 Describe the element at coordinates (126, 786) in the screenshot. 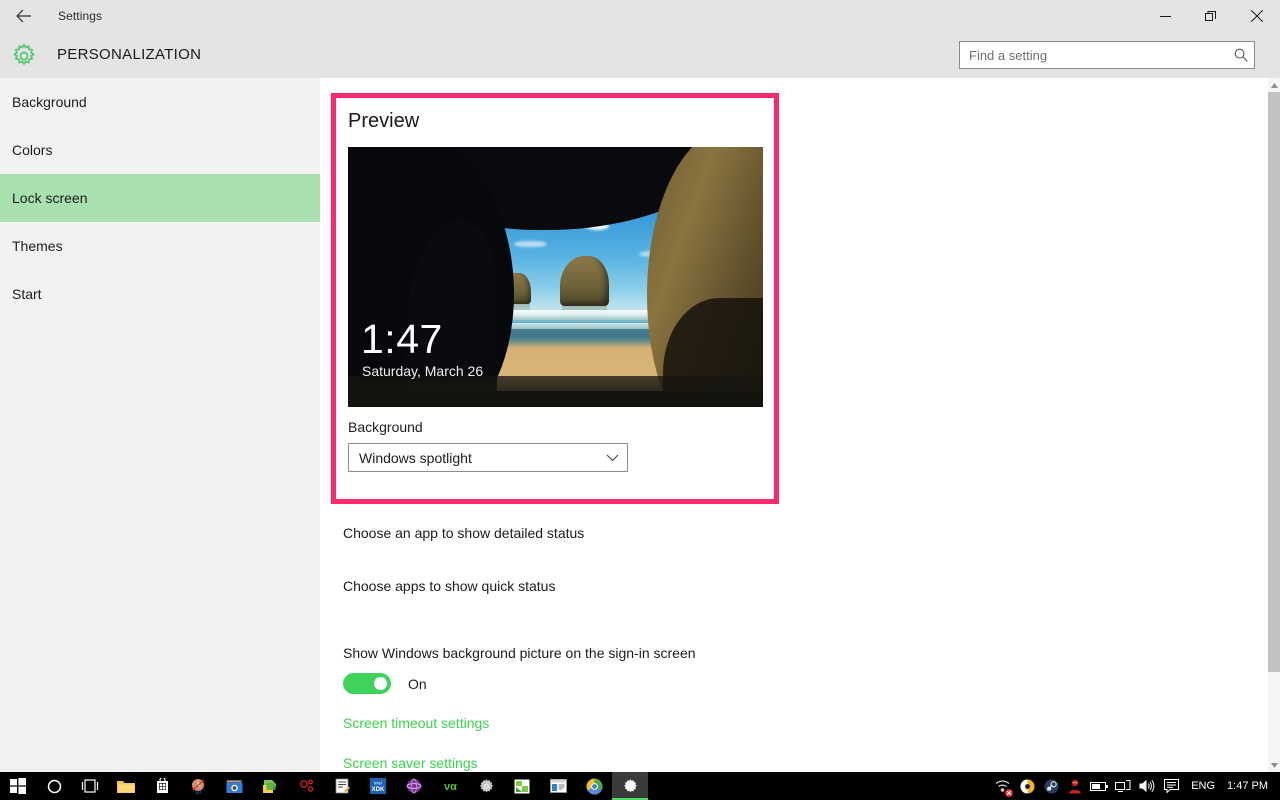

I see `folder-icon` at that location.